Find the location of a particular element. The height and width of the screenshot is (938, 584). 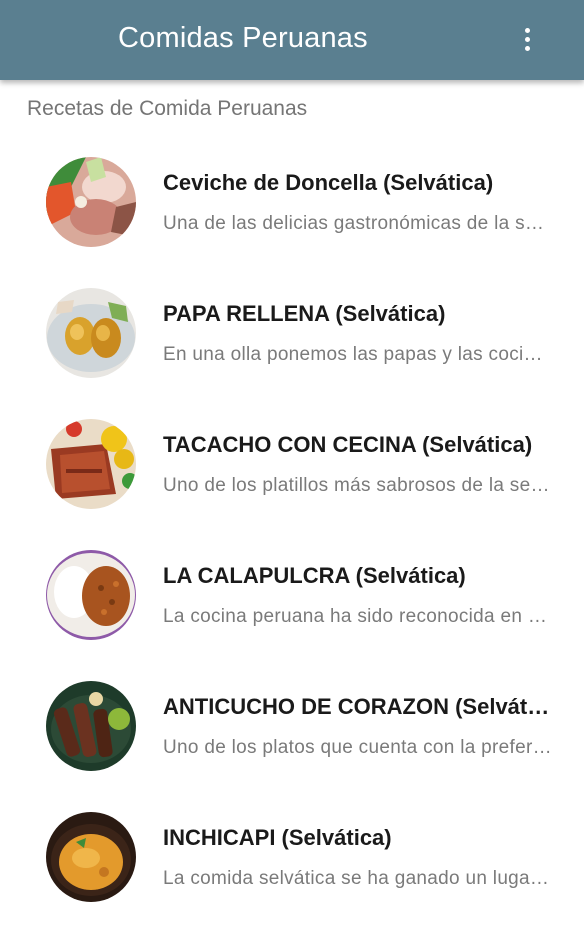

papa-rellena-image is located at coordinates (91, 333).